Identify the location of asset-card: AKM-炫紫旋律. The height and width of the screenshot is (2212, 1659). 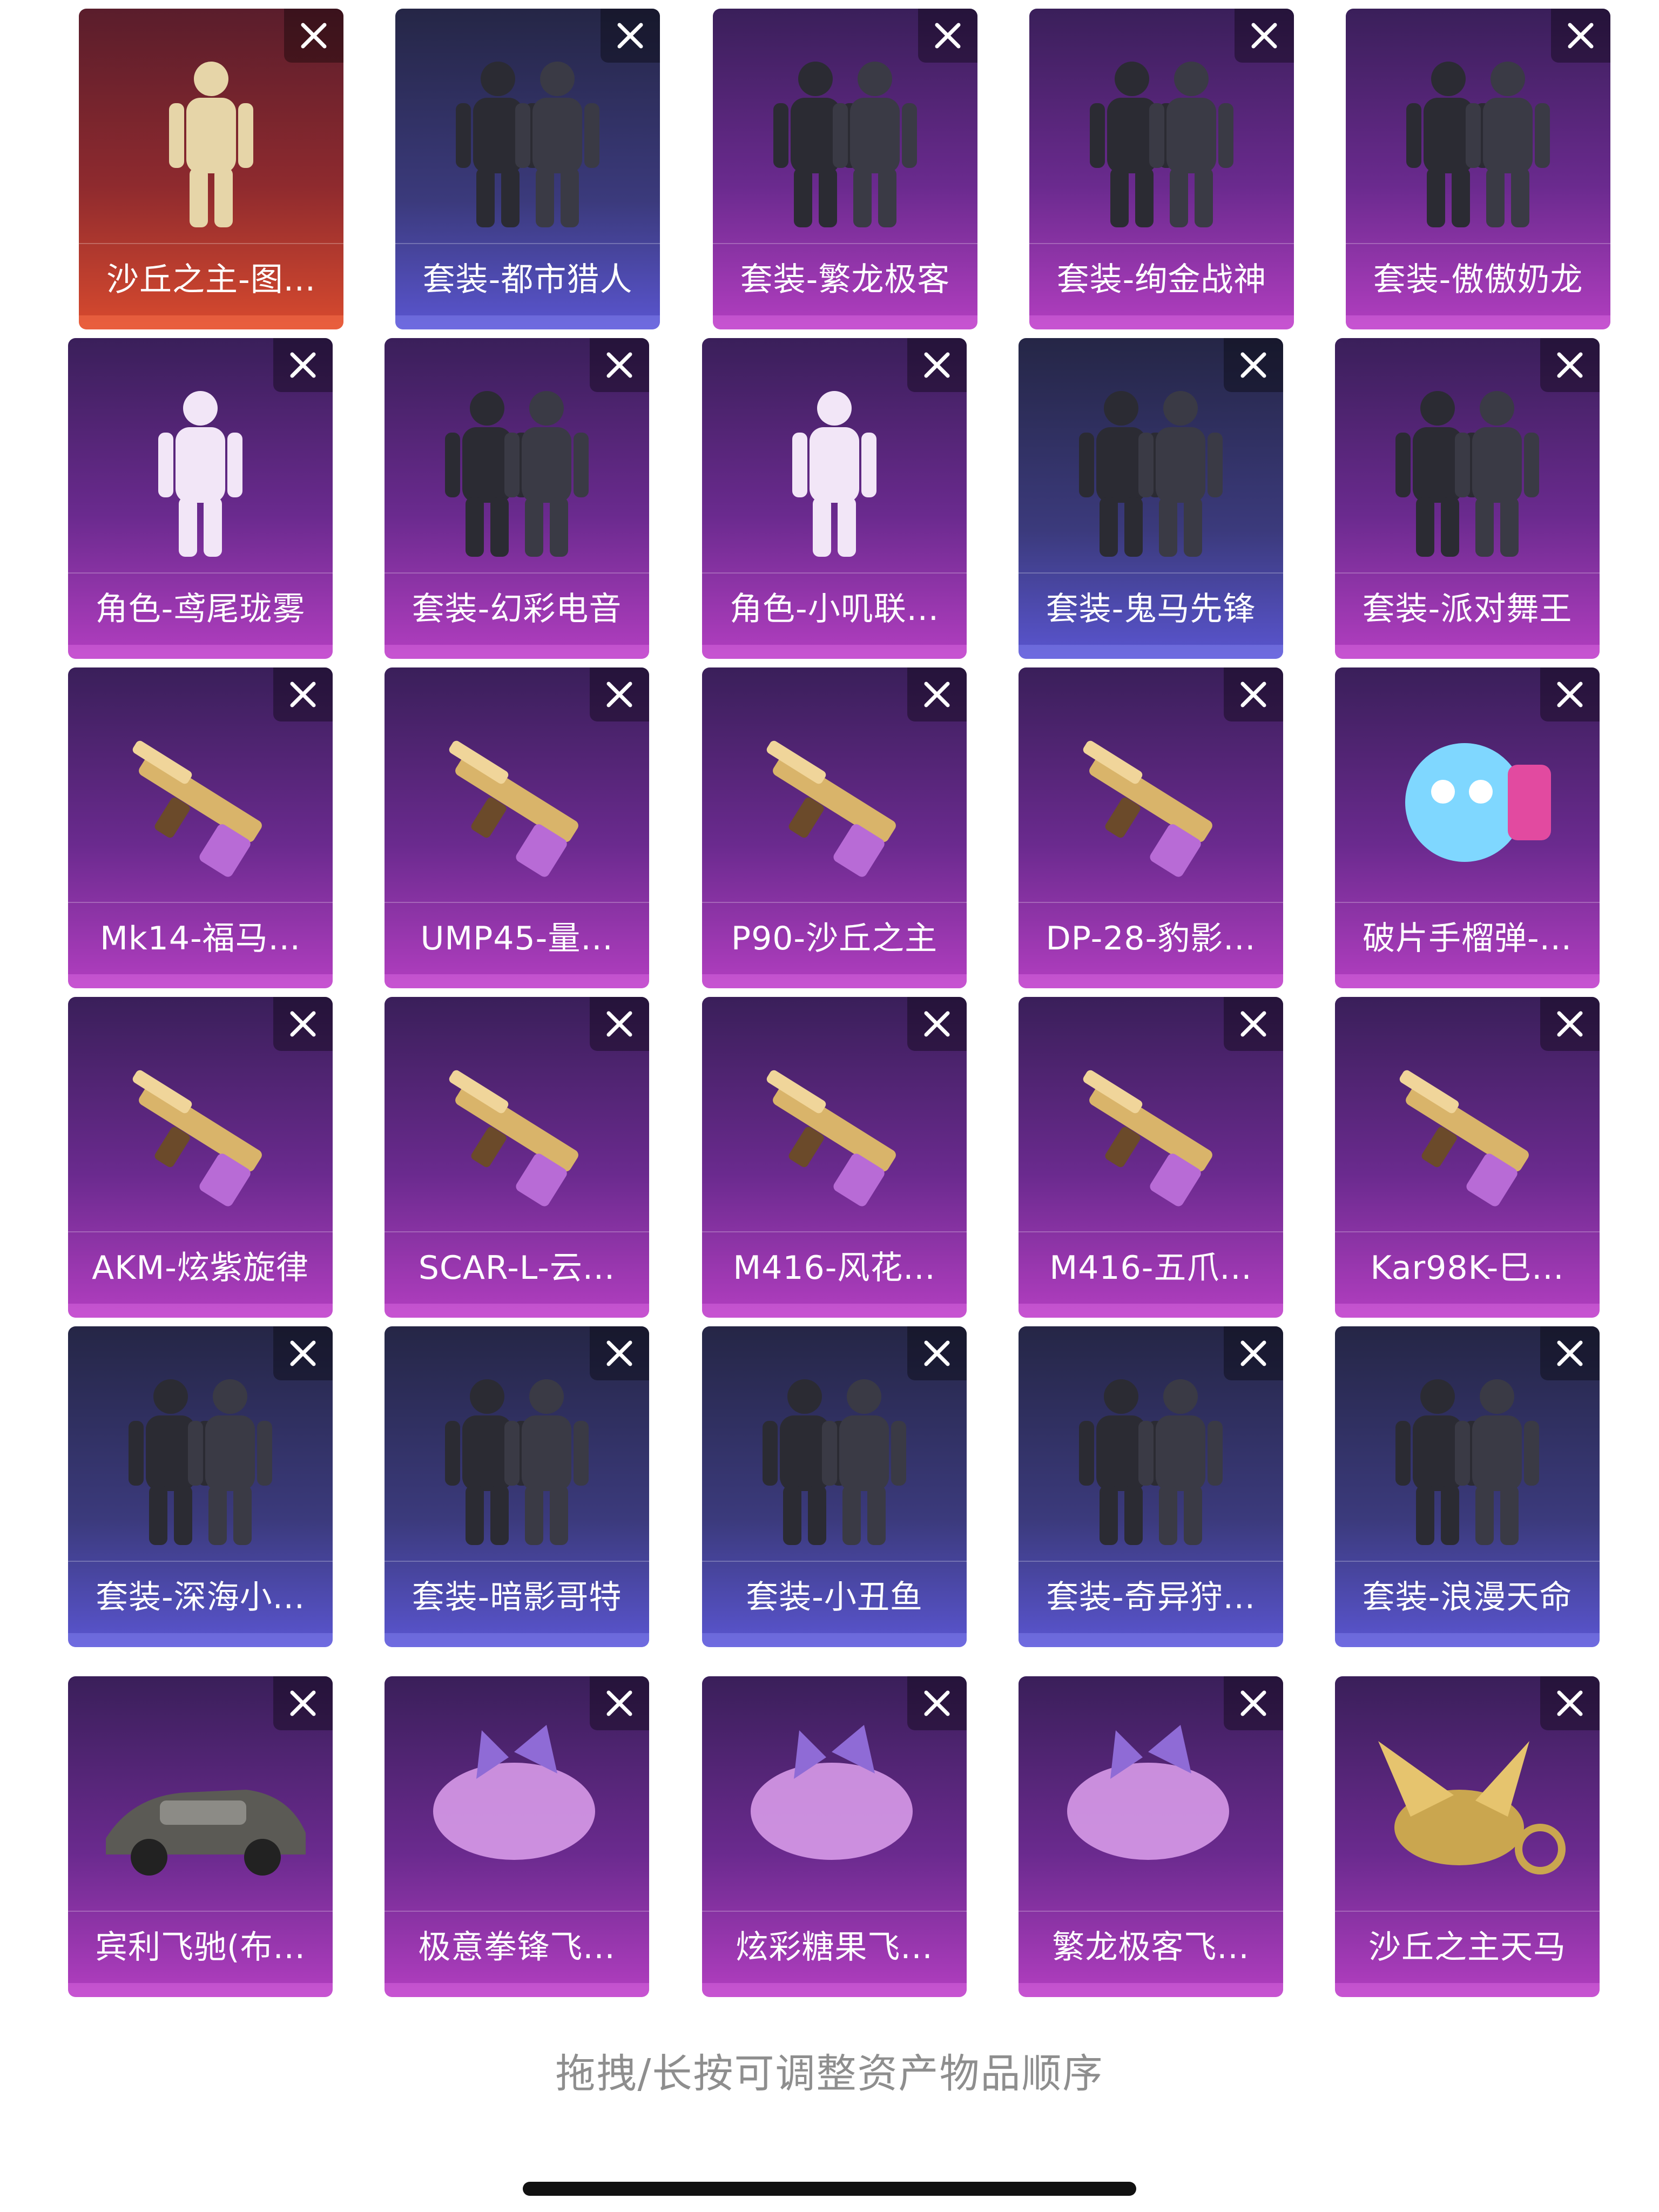
(200, 1157).